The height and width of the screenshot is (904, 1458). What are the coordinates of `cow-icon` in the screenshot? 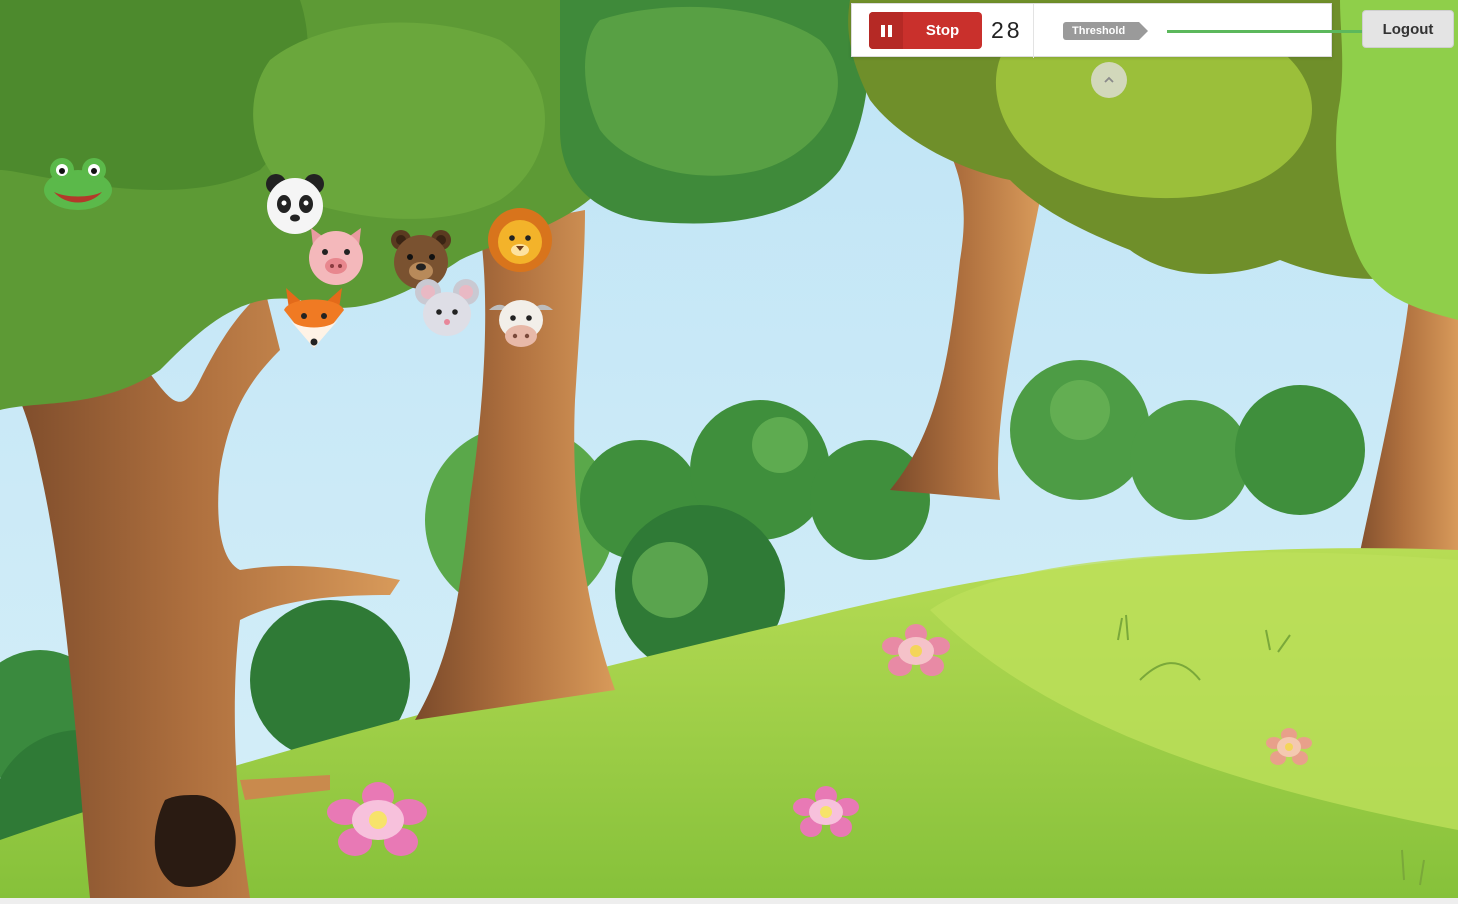 It's located at (521, 323).